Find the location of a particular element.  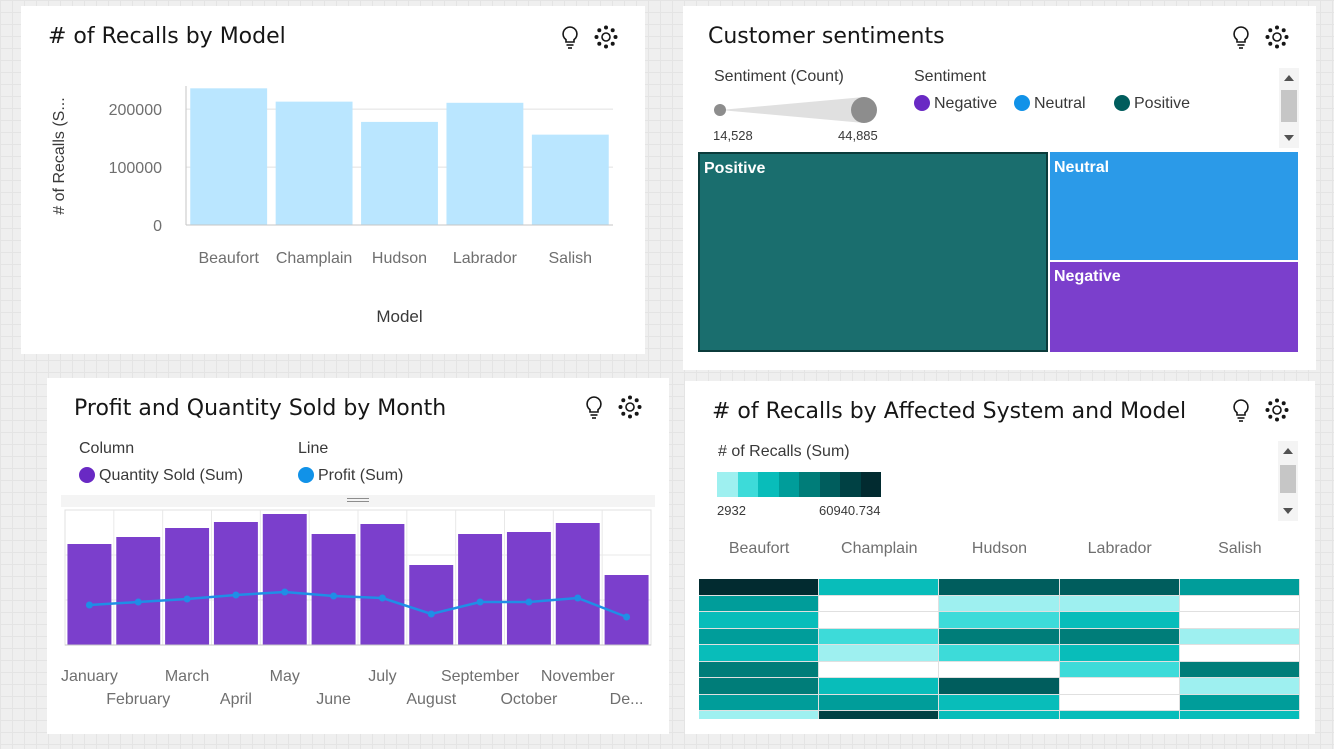

legend-item-neutral: Neutral is located at coordinates (1050, 104).